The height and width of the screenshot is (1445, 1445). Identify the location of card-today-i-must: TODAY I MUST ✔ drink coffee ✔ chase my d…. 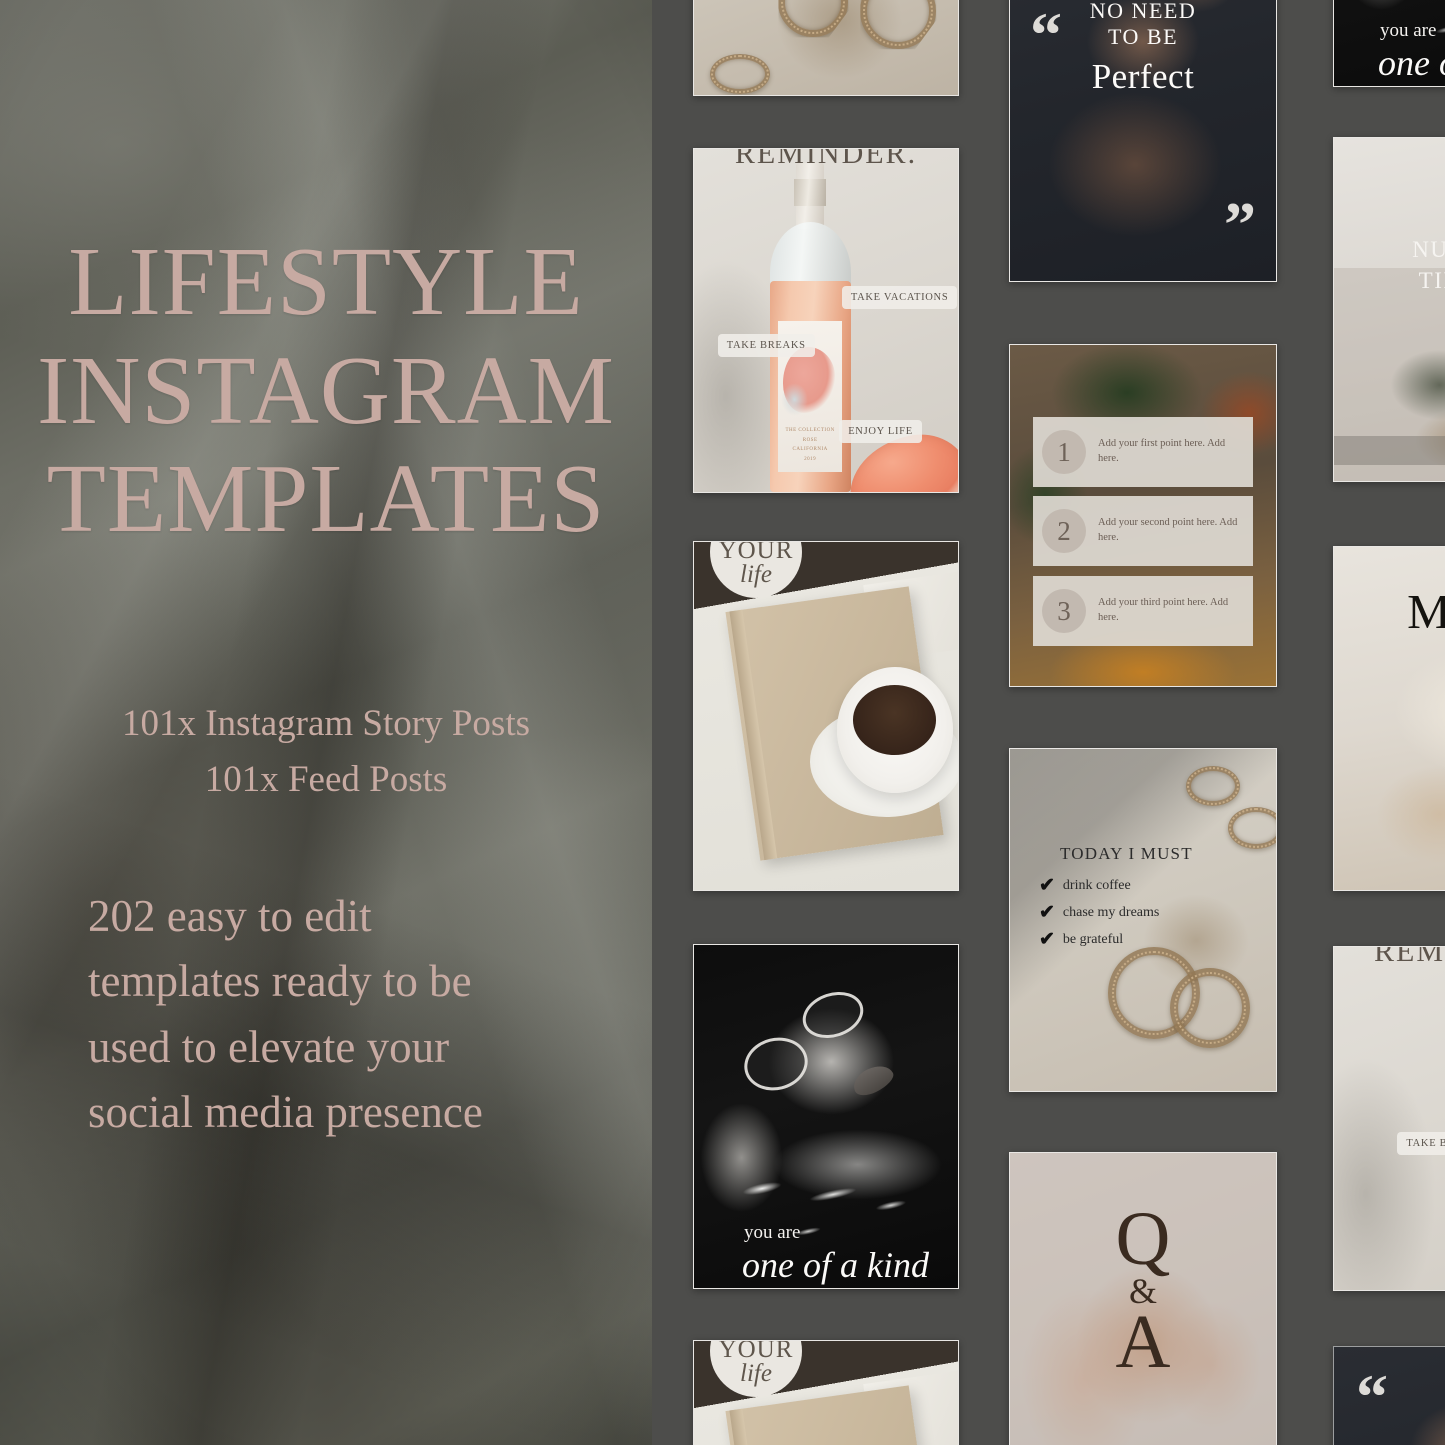
(1143, 920).